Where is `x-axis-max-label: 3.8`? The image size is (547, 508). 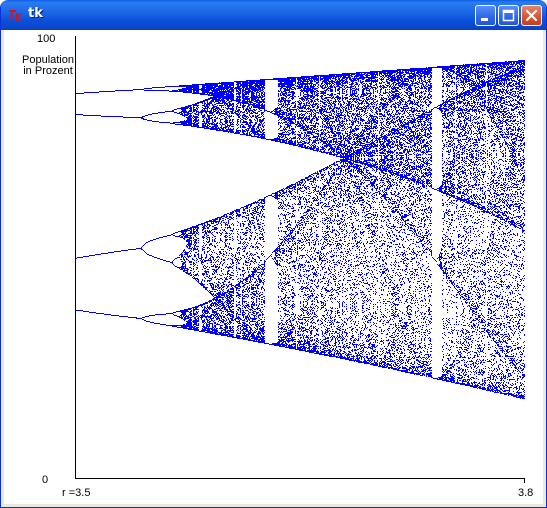 x-axis-max-label: 3.8 is located at coordinates (526, 493).